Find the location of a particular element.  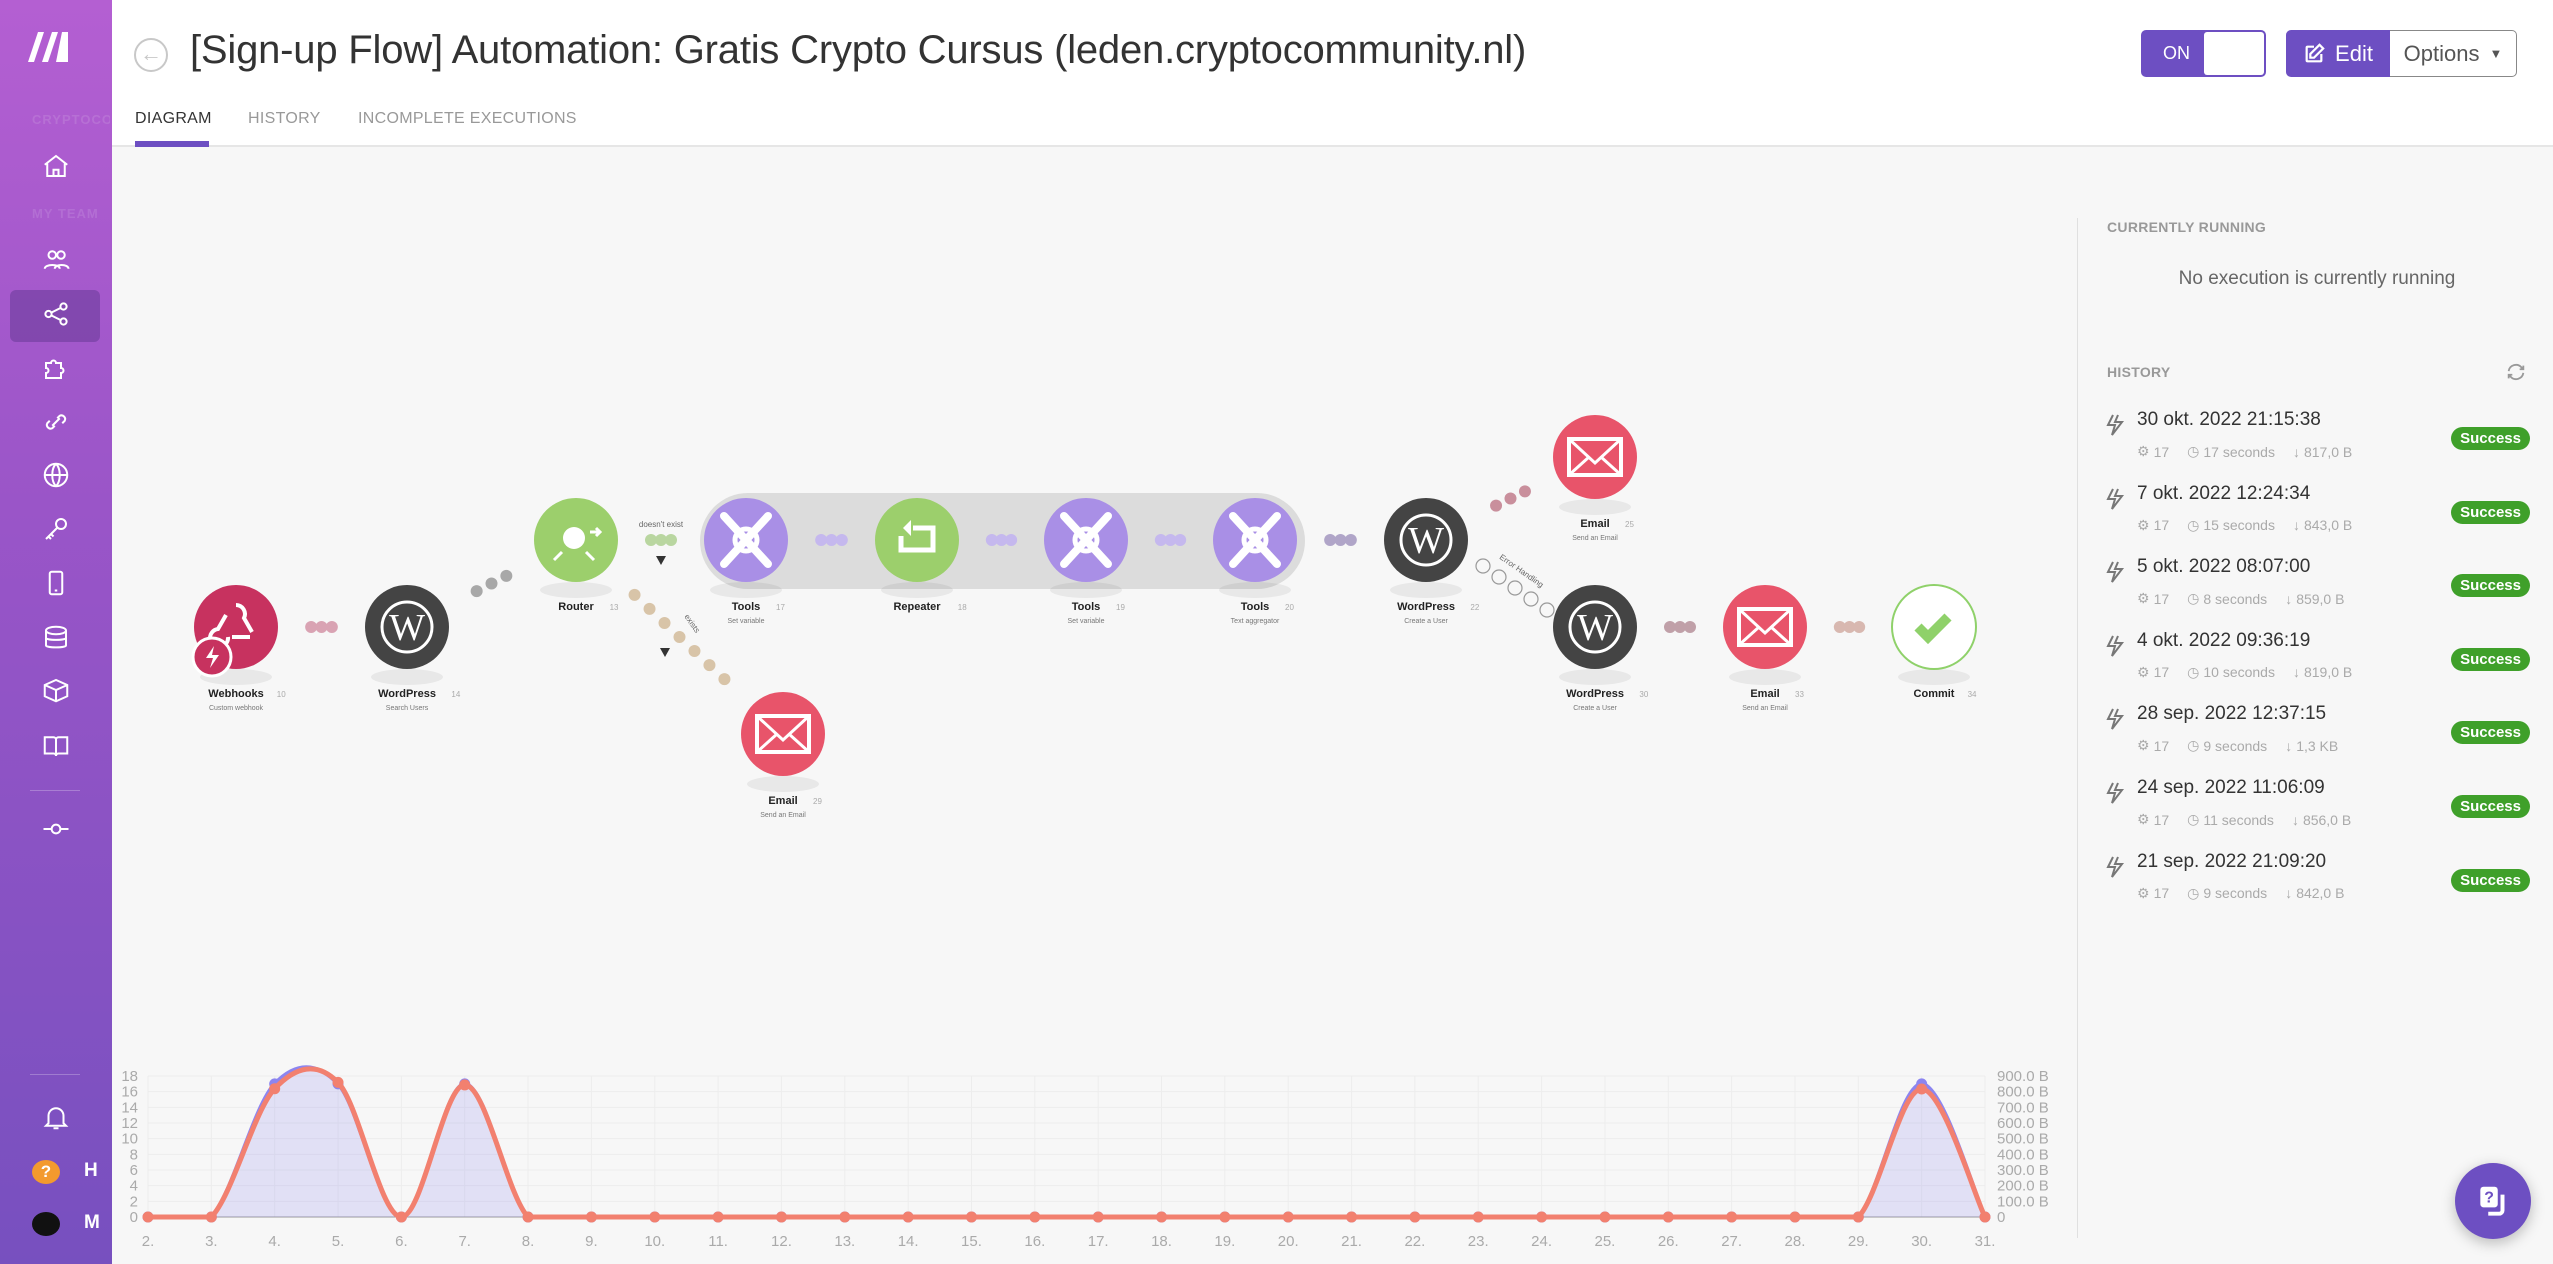

module-name: Webhooks is located at coordinates (235, 694).